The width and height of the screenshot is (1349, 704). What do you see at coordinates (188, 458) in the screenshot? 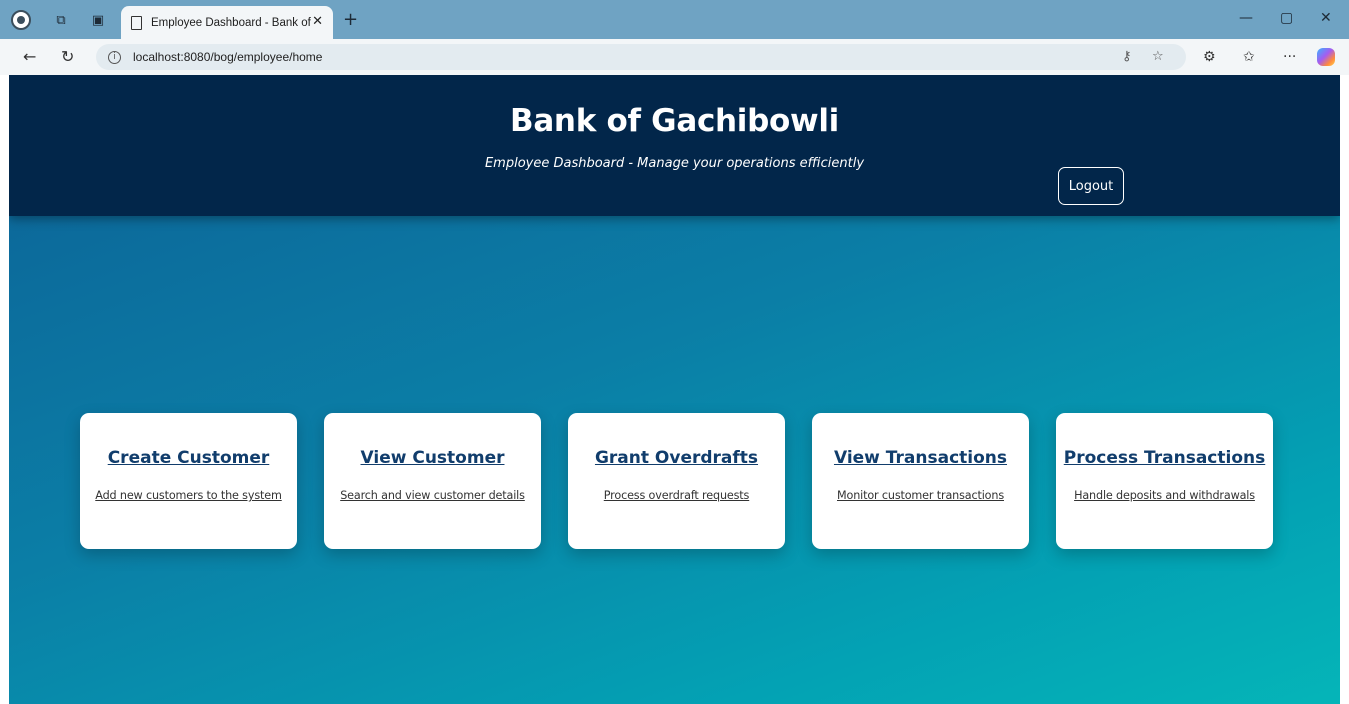
I see `card-title: Create Customer` at bounding box center [188, 458].